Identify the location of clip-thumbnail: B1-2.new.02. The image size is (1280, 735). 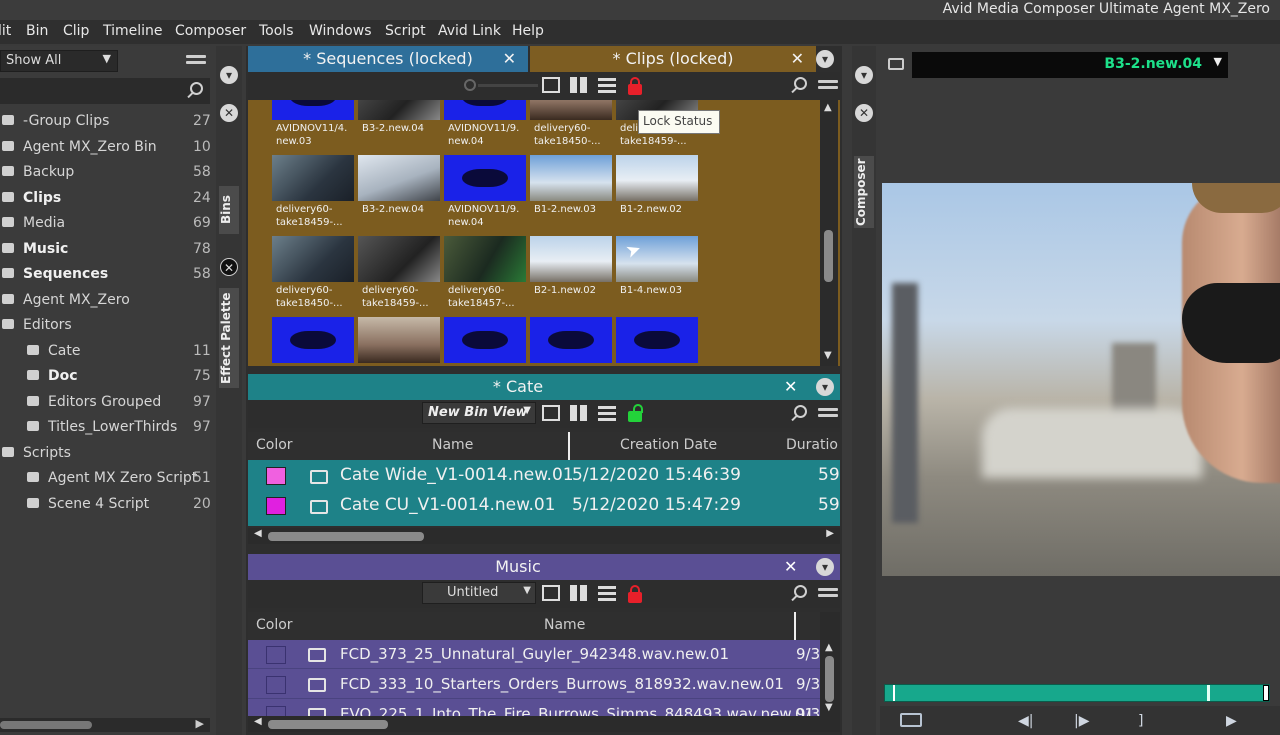
(657, 194).